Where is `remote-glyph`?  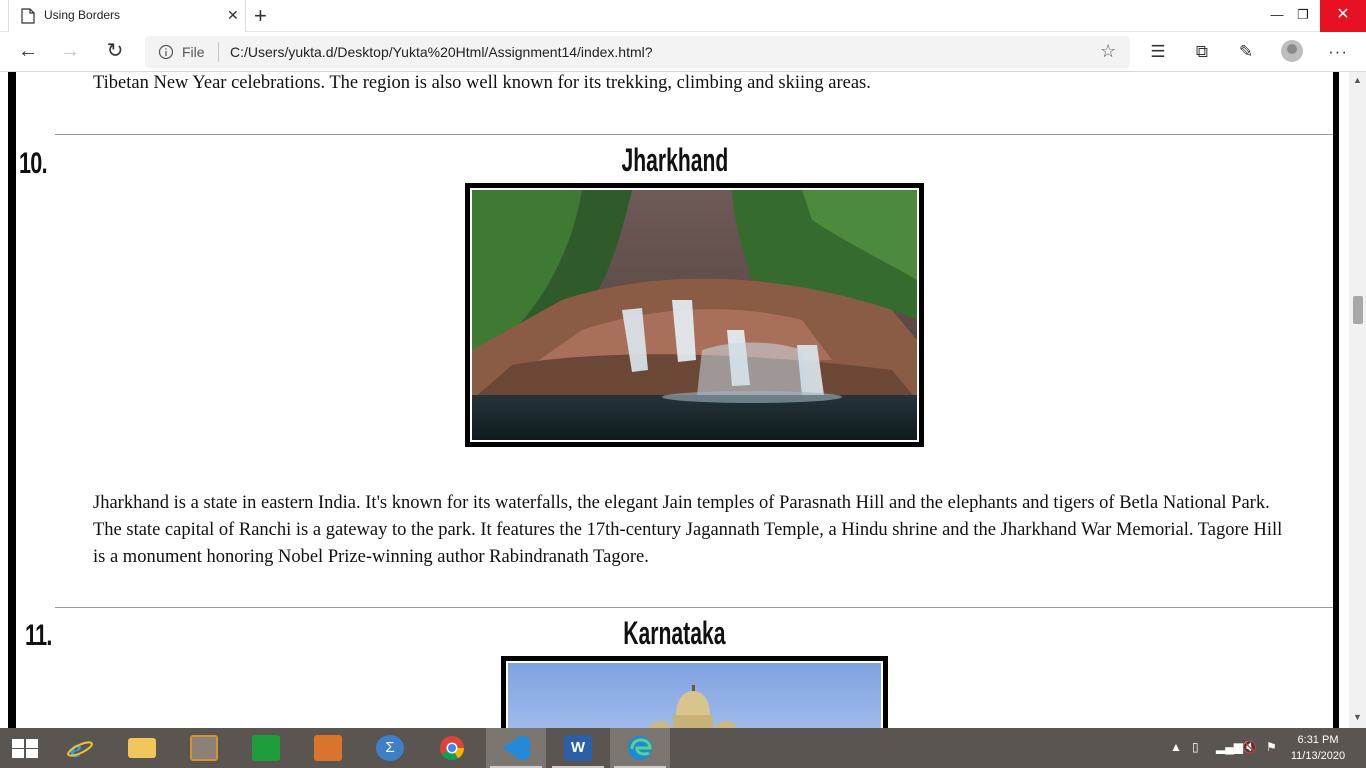
remote-glyph is located at coordinates (328, 748).